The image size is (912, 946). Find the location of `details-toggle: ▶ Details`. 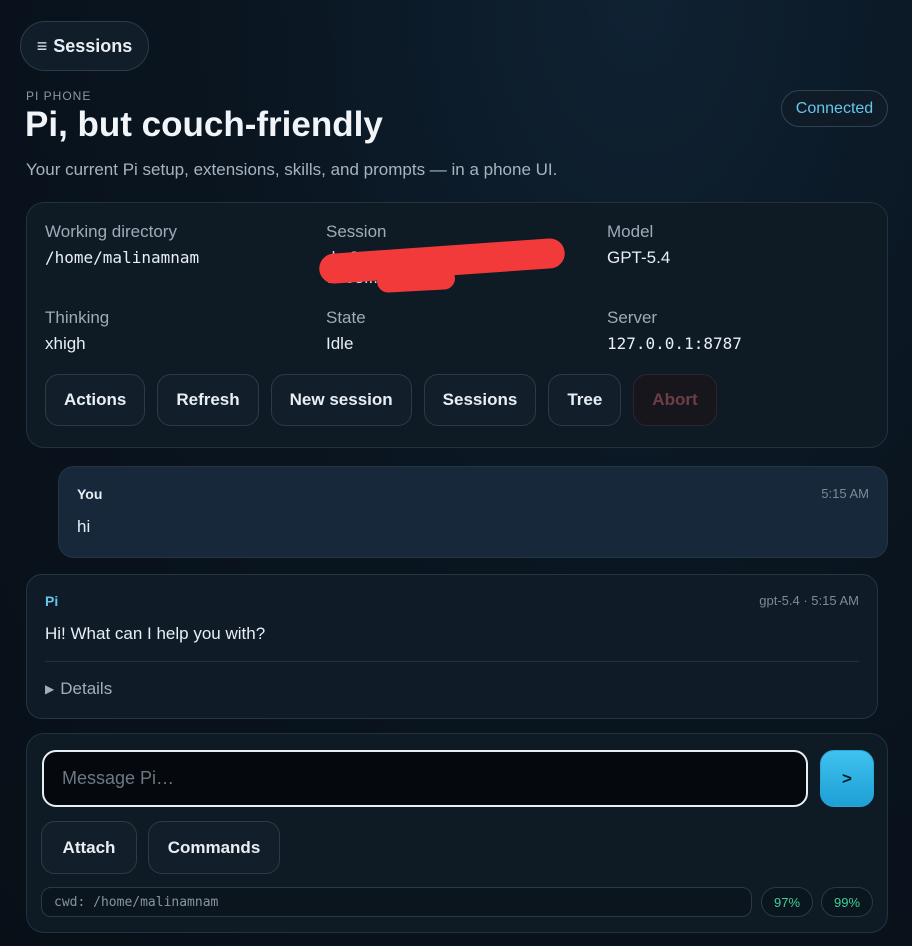

details-toggle: ▶ Details is located at coordinates (78, 689).